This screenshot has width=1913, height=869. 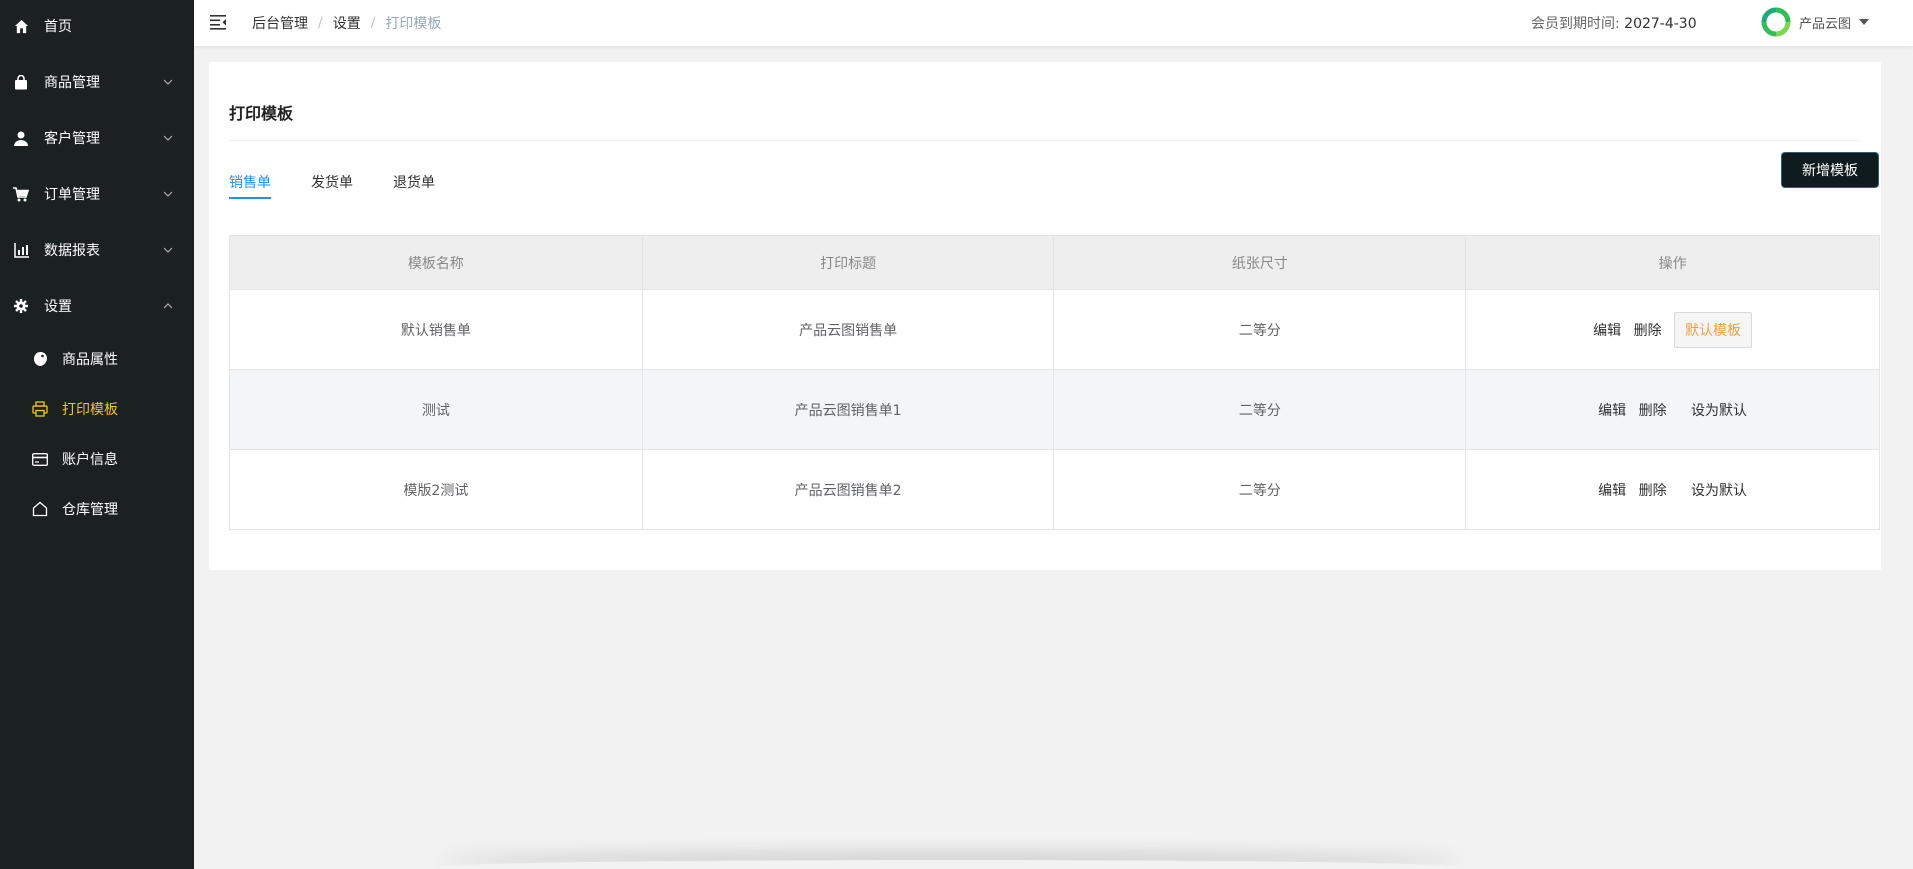 What do you see at coordinates (72, 83) in the screenshot?
I see `menu-label: 商品管理` at bounding box center [72, 83].